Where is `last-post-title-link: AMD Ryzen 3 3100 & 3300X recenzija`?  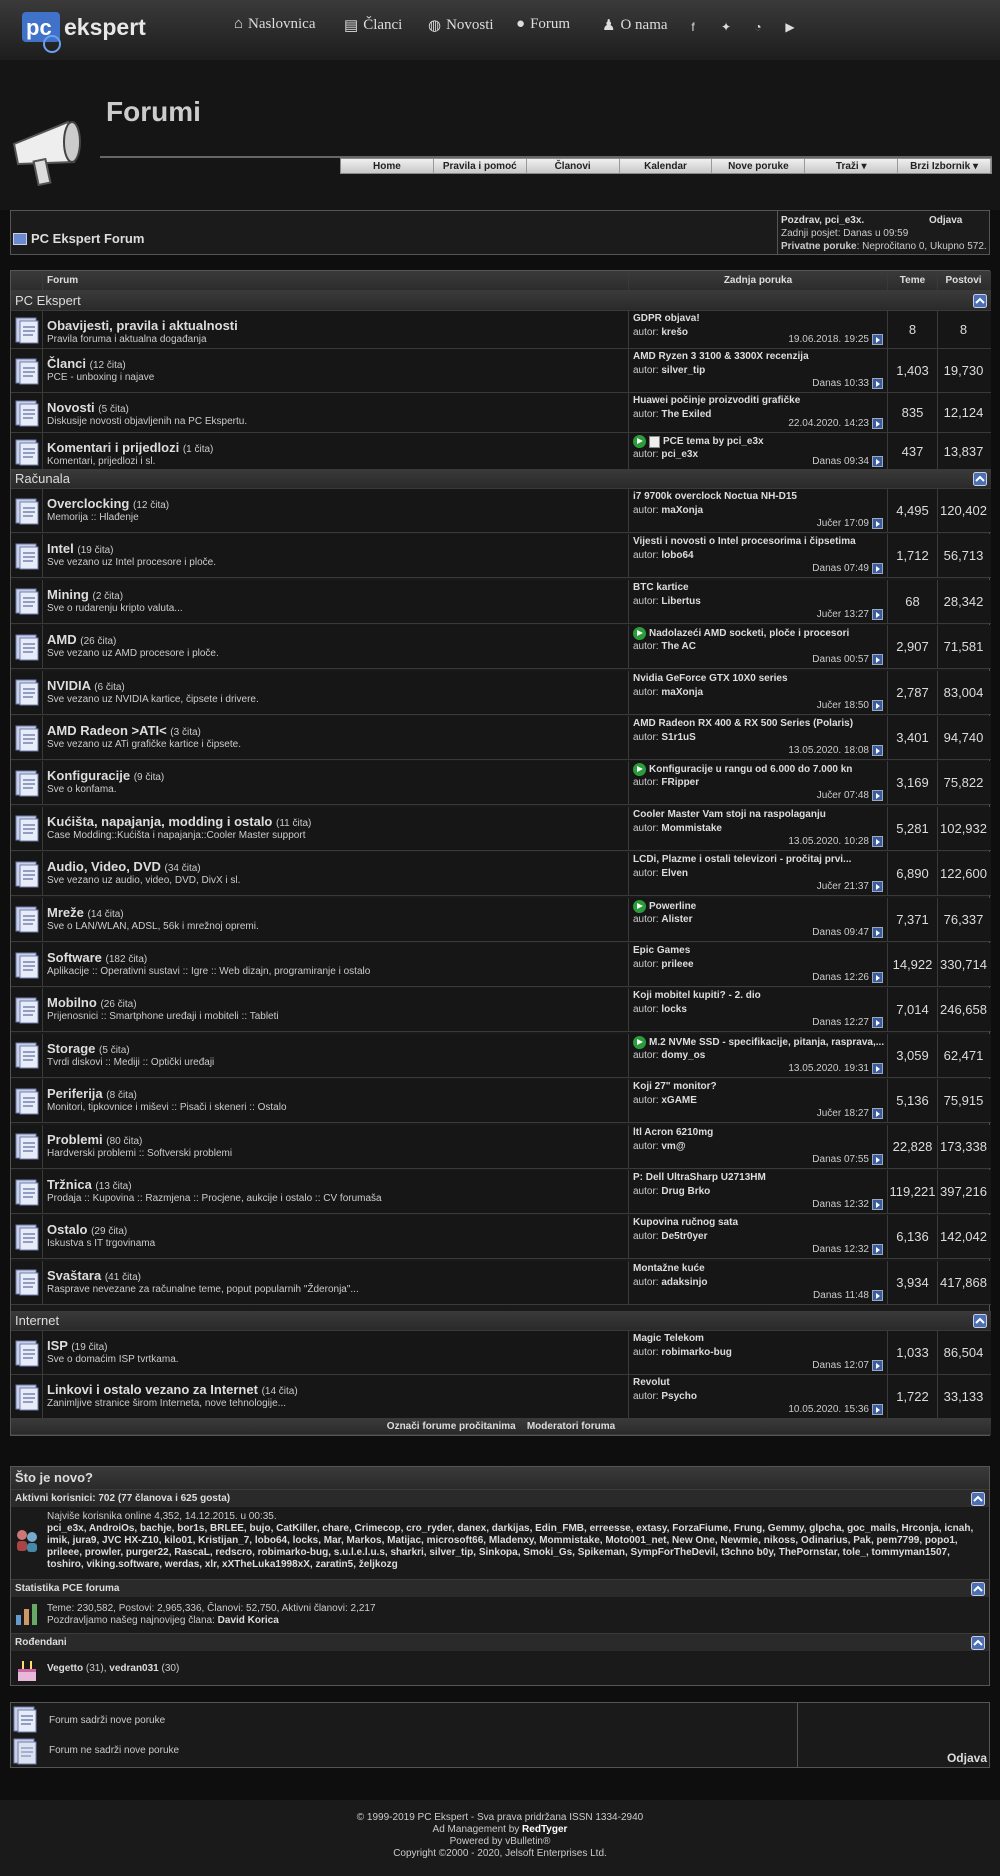
last-post-title-link: AMD Ryzen 3 3100 & 3300X recenzija is located at coordinates (721, 356).